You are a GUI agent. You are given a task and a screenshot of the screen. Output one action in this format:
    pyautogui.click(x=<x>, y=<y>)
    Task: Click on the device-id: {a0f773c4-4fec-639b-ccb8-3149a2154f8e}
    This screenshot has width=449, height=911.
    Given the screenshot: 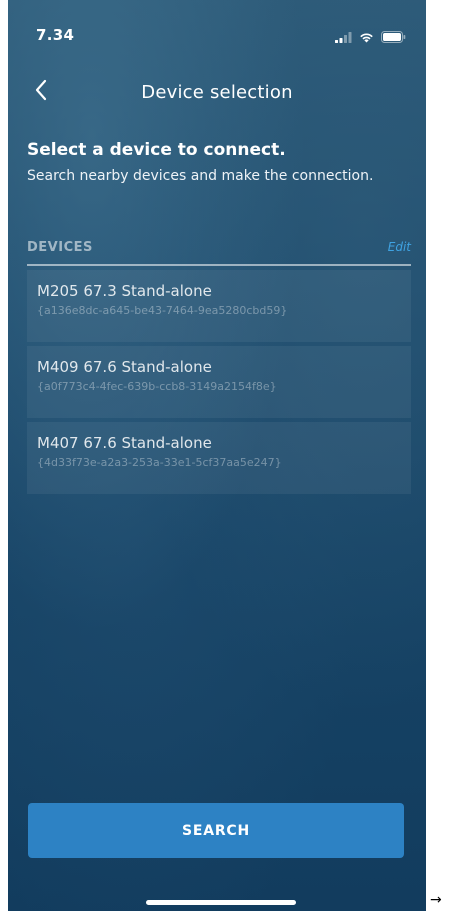 What is the action you would take?
    pyautogui.click(x=157, y=386)
    